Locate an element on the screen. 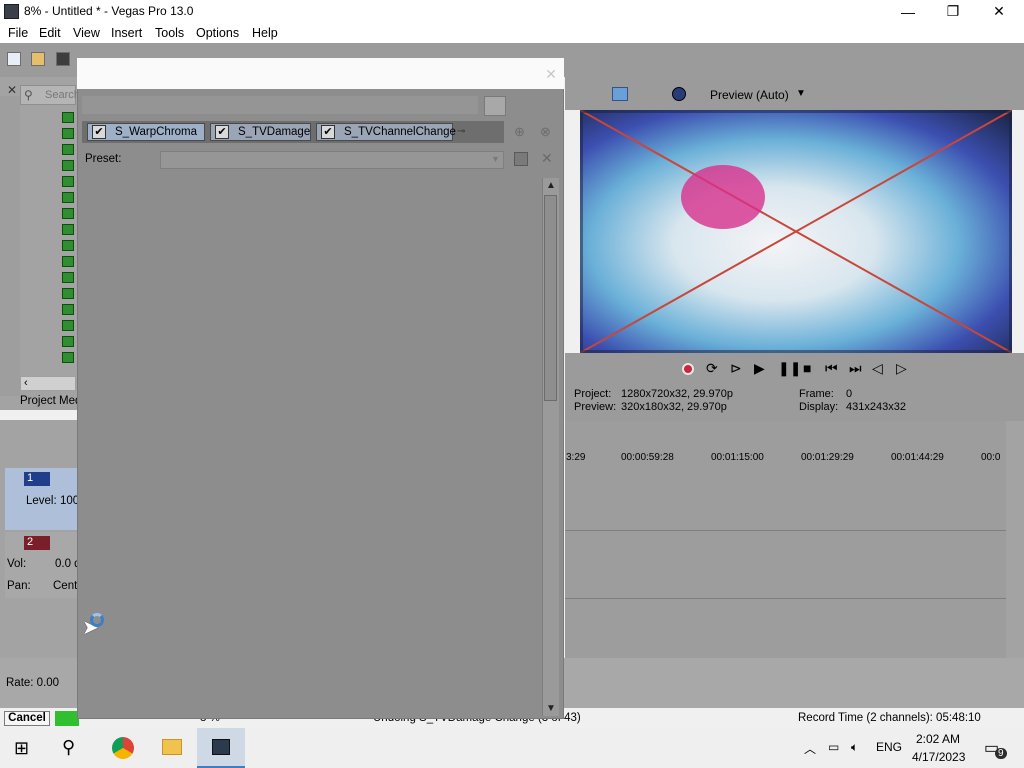 The height and width of the screenshot is (768, 1024). menu-insert: Insert is located at coordinates (126, 33).